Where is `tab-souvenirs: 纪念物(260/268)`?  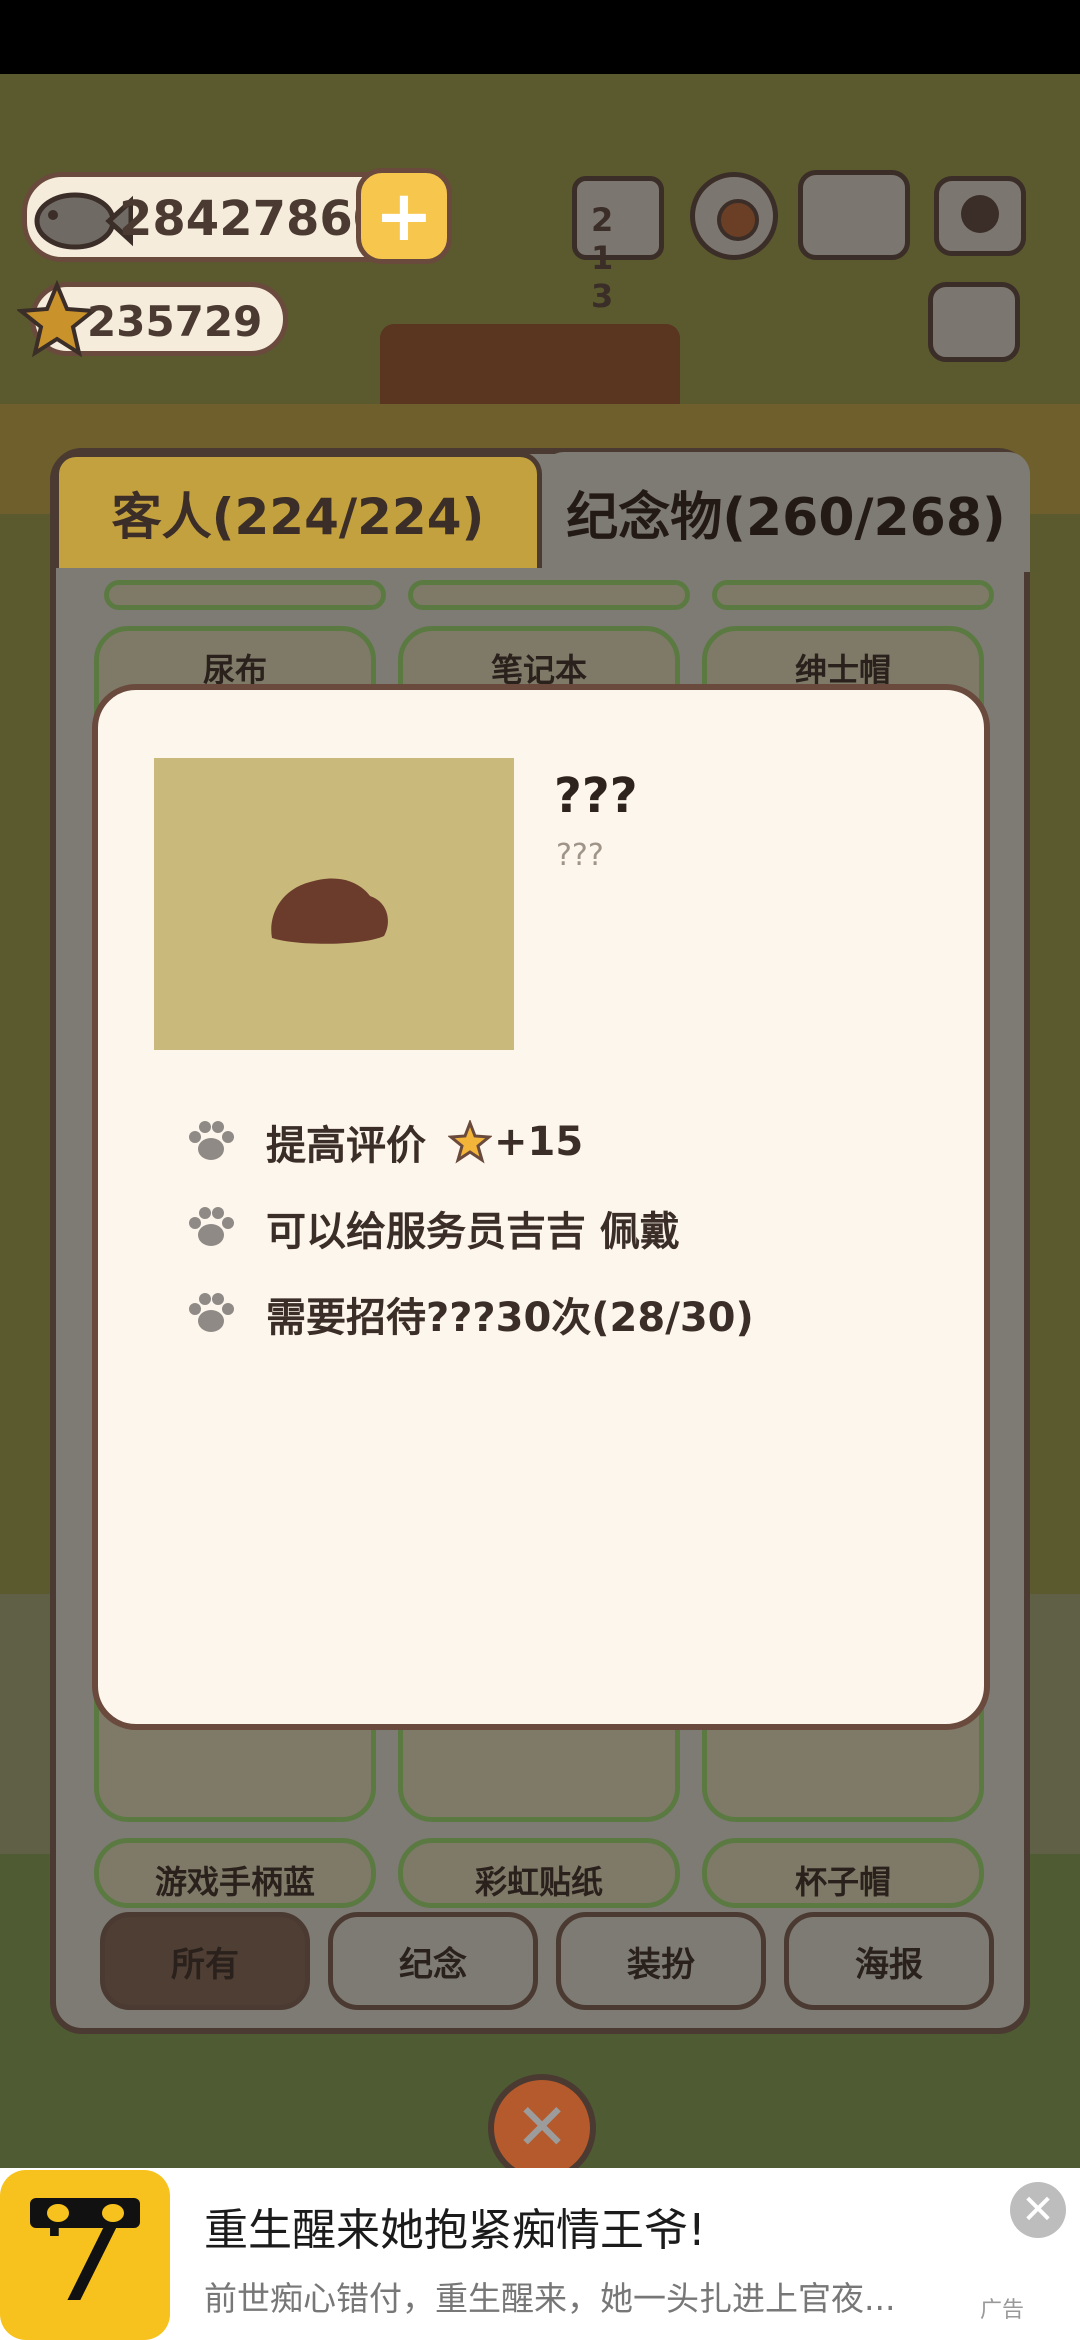 tab-souvenirs: 纪念物(260/268) is located at coordinates (786, 512).